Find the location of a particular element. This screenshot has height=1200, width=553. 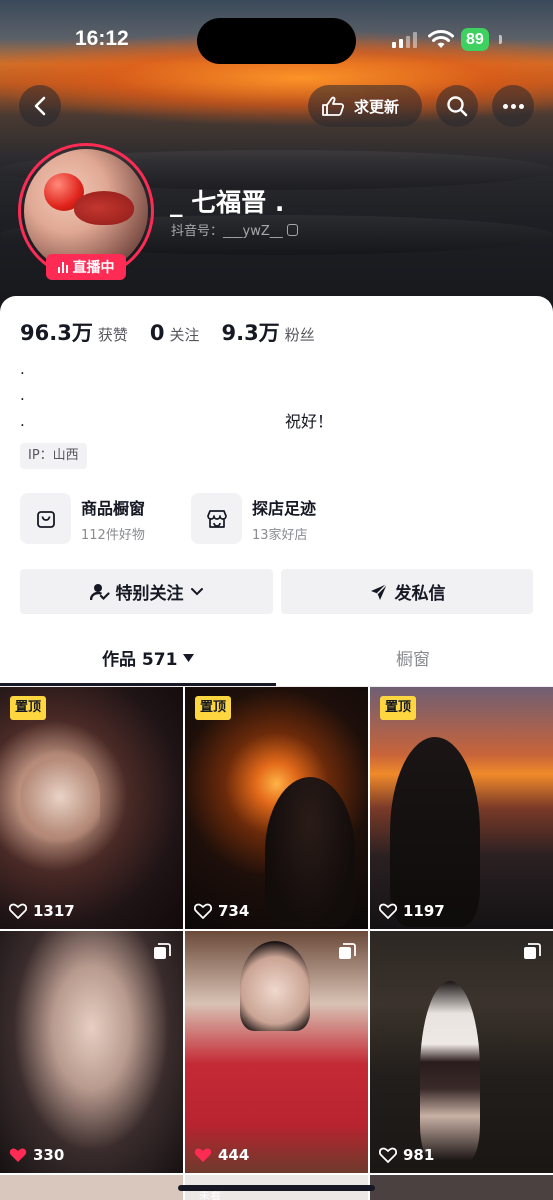

douyin-id: 抖音号：___ywZ__ is located at coordinates (234, 229).